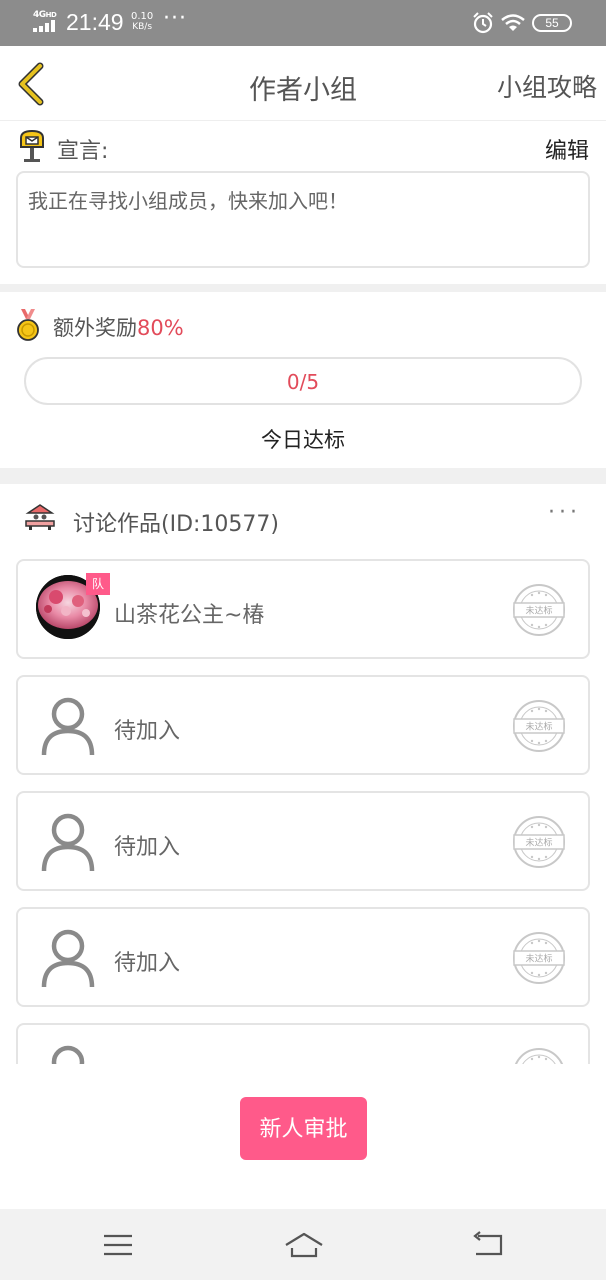  What do you see at coordinates (176, 524) in the screenshot?
I see `discussion-title: 讨论作品(ID:10577)` at bounding box center [176, 524].